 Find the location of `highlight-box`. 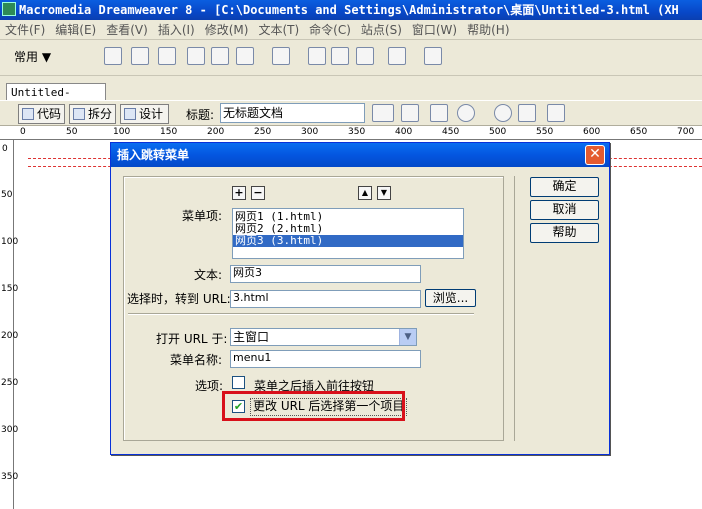

highlight-box is located at coordinates (313, 406).